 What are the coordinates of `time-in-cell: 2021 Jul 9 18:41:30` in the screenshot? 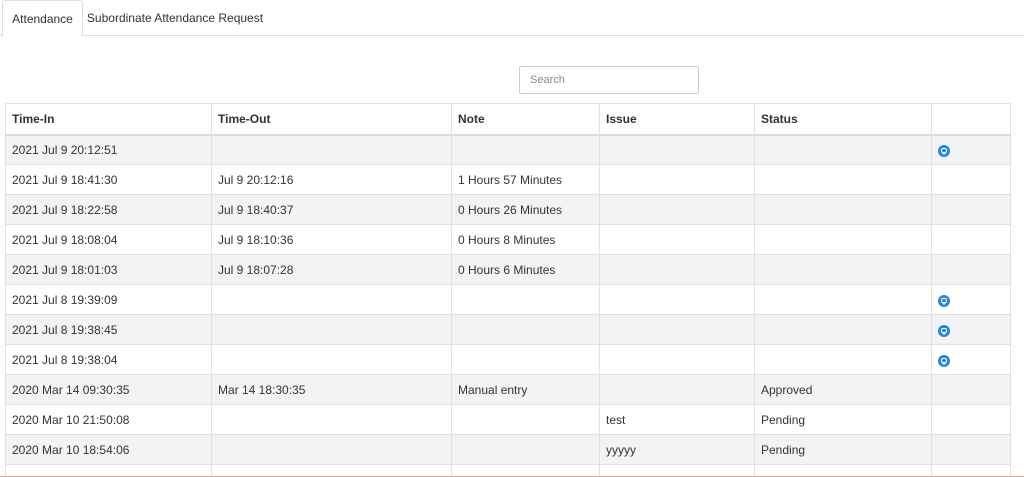 It's located at (108, 179).